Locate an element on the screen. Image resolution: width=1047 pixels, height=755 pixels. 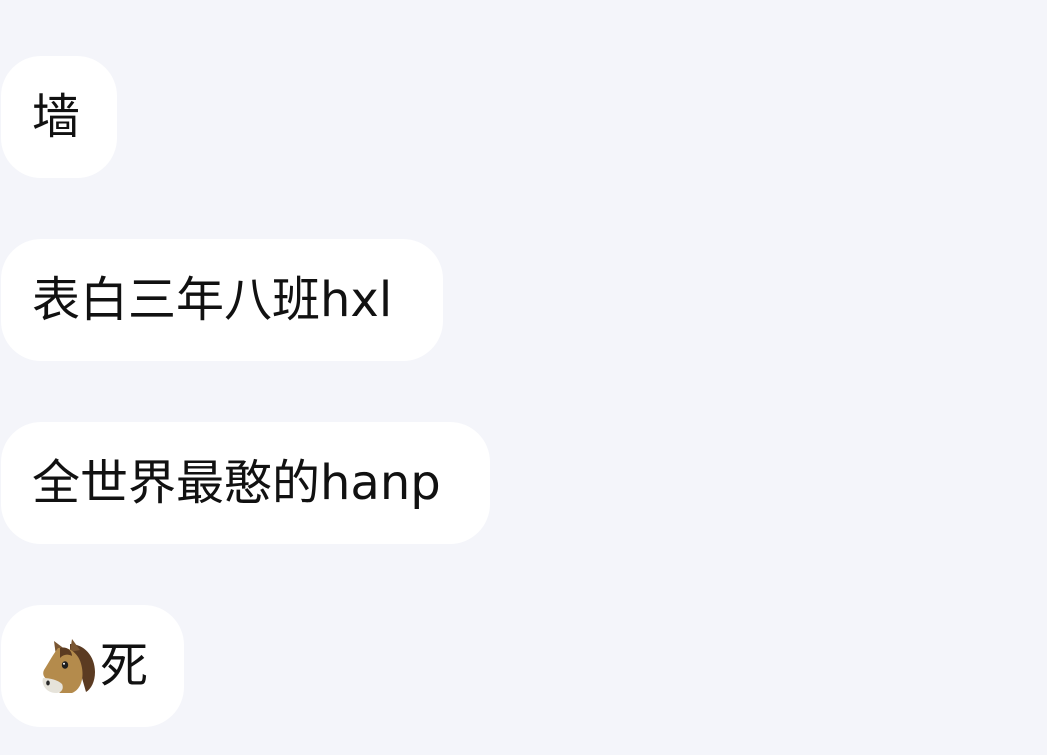
message-text: 死 is located at coordinates (124, 666).